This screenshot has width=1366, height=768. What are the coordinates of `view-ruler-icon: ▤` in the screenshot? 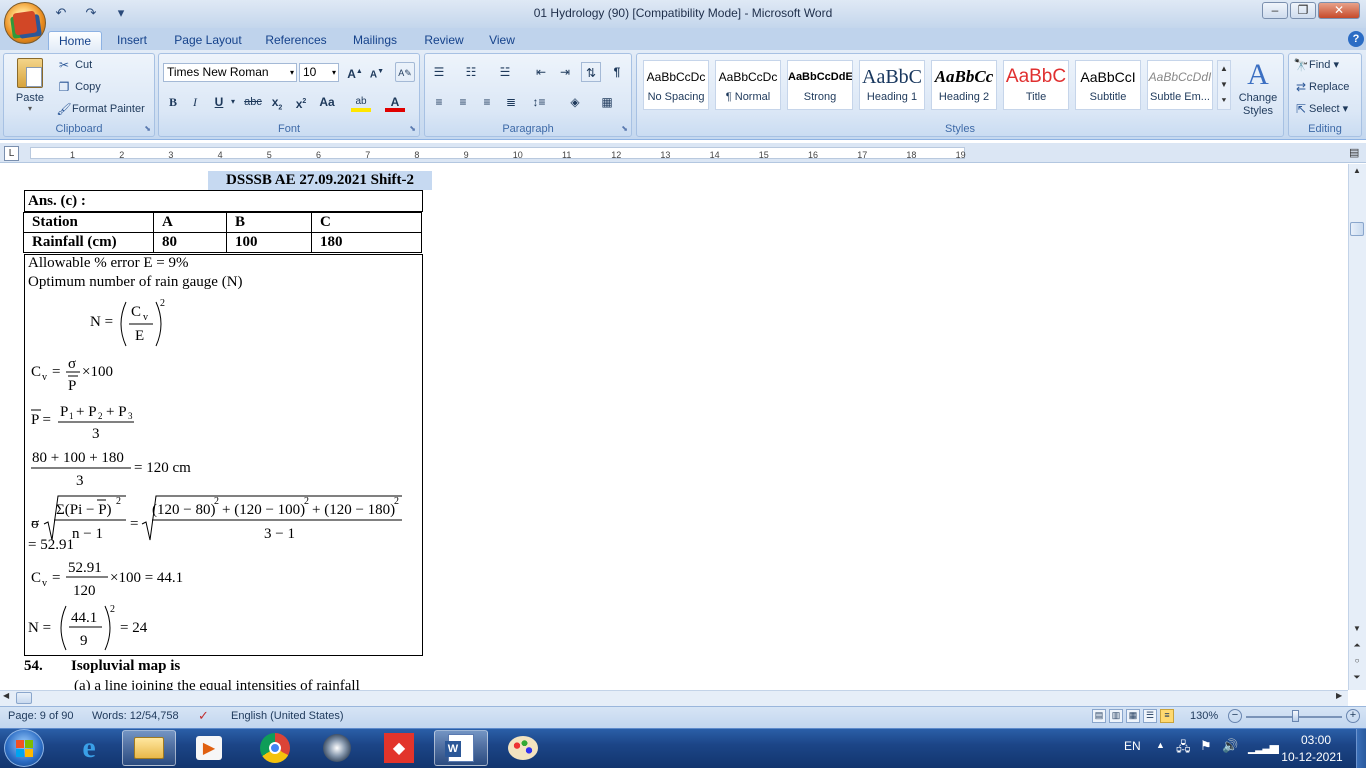 It's located at (1356, 153).